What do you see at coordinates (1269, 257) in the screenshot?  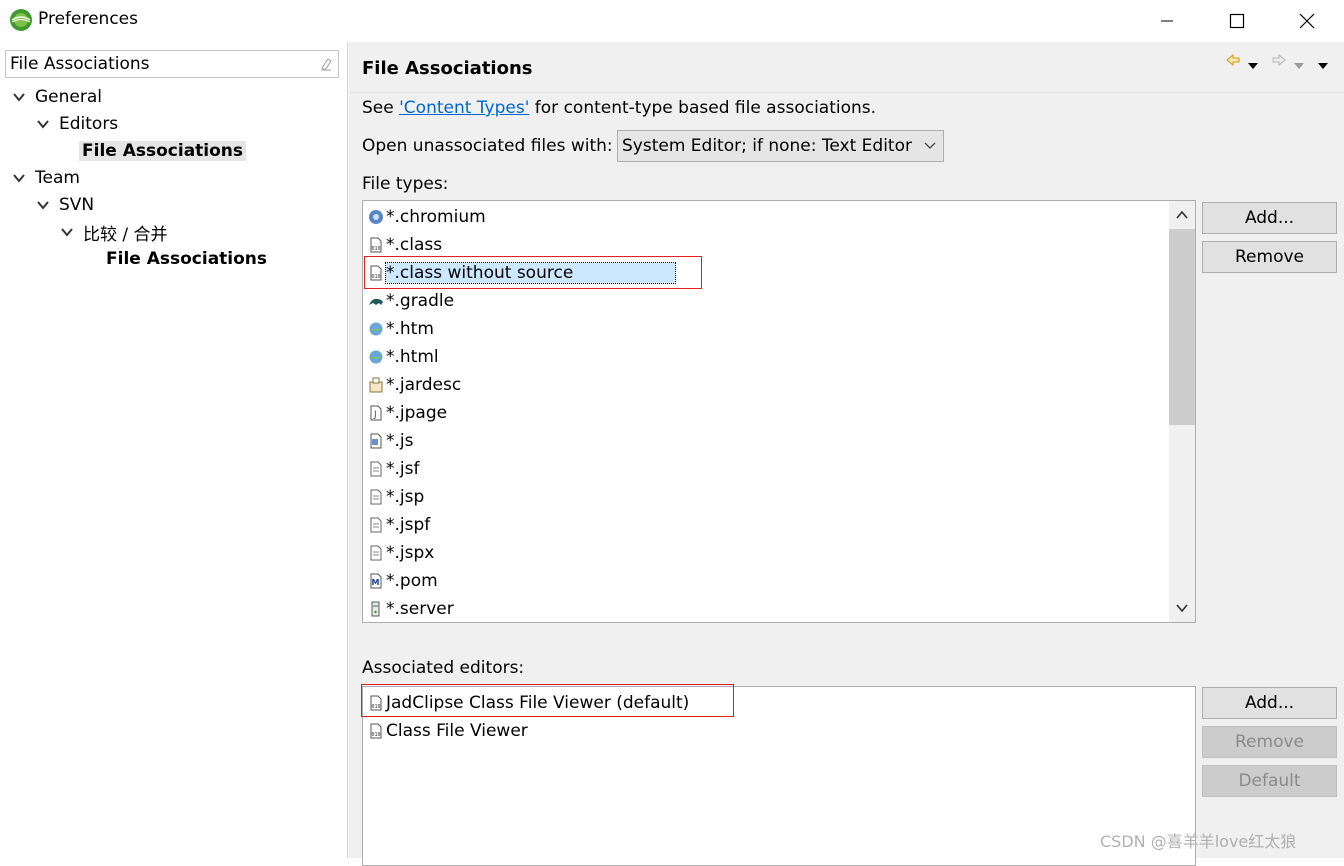 I see `remove-file-type-button: Remove` at bounding box center [1269, 257].